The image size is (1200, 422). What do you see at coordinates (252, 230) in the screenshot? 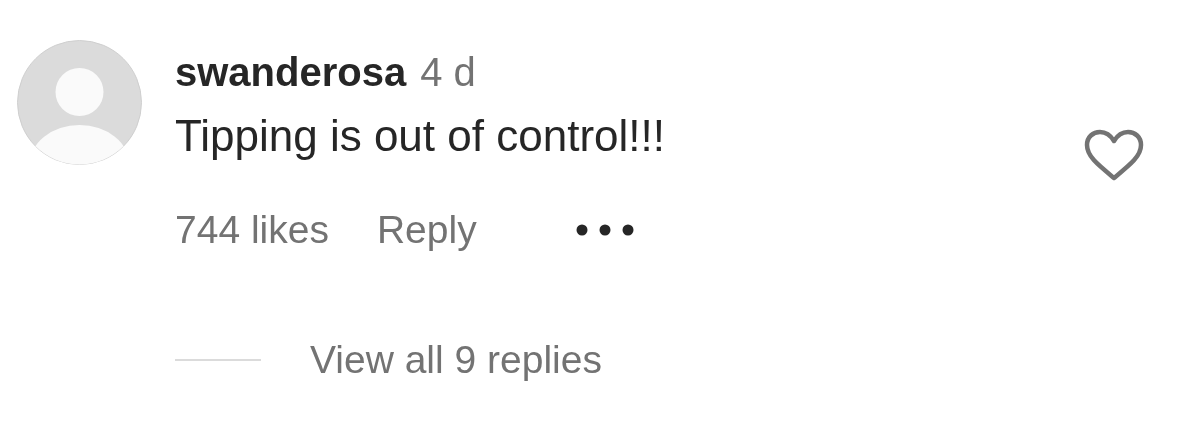
I see `likes-count: 744 likes` at bounding box center [252, 230].